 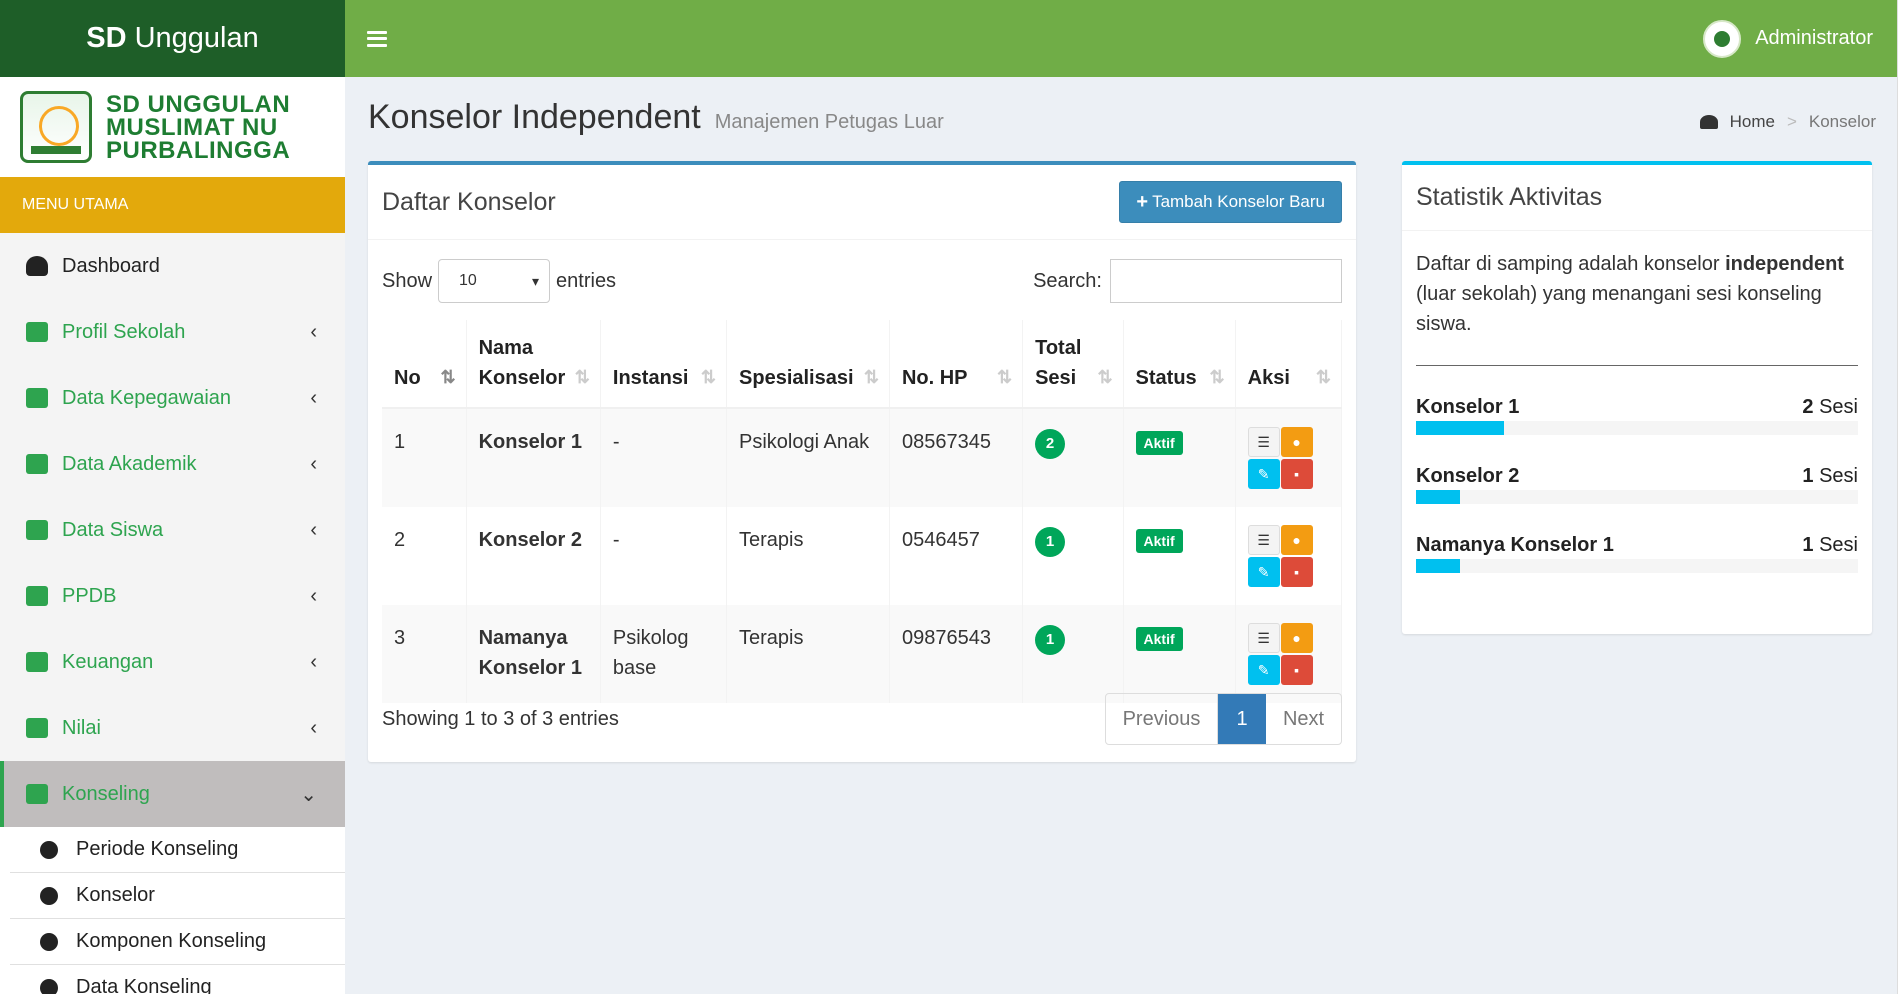 What do you see at coordinates (172, 662) in the screenshot?
I see `sidebar-item-keuangan: Keuangan ‹` at bounding box center [172, 662].